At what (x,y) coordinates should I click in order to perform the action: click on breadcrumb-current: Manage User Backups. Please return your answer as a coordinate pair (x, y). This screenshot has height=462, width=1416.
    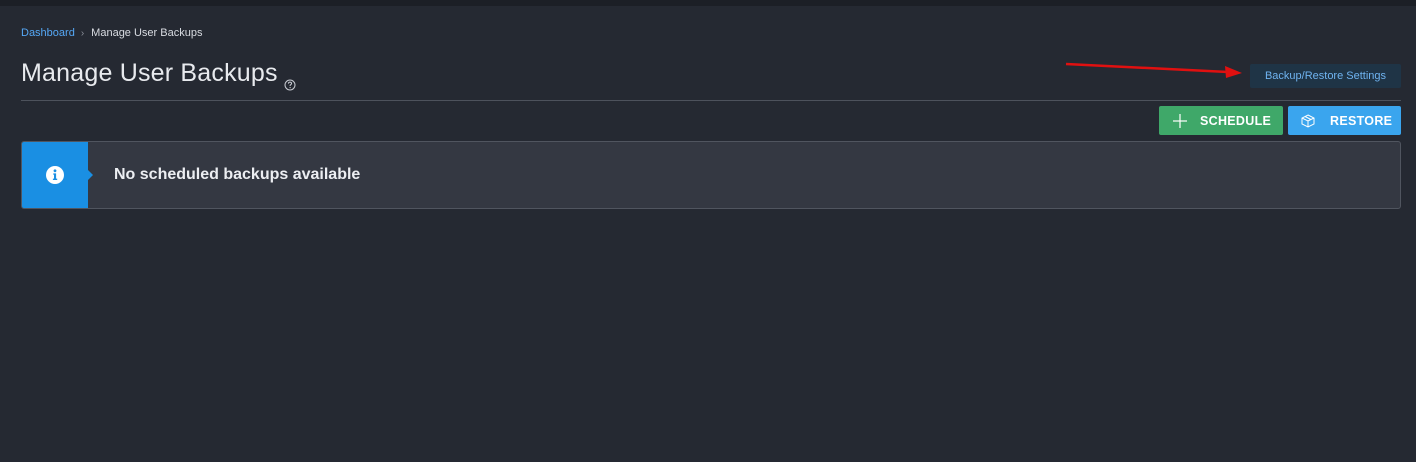
    Looking at the image, I should click on (147, 33).